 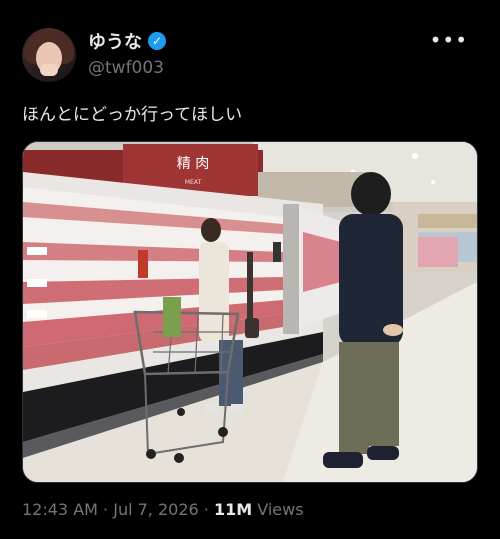 I want to click on user-avatar-icon, so click(x=49, y=55).